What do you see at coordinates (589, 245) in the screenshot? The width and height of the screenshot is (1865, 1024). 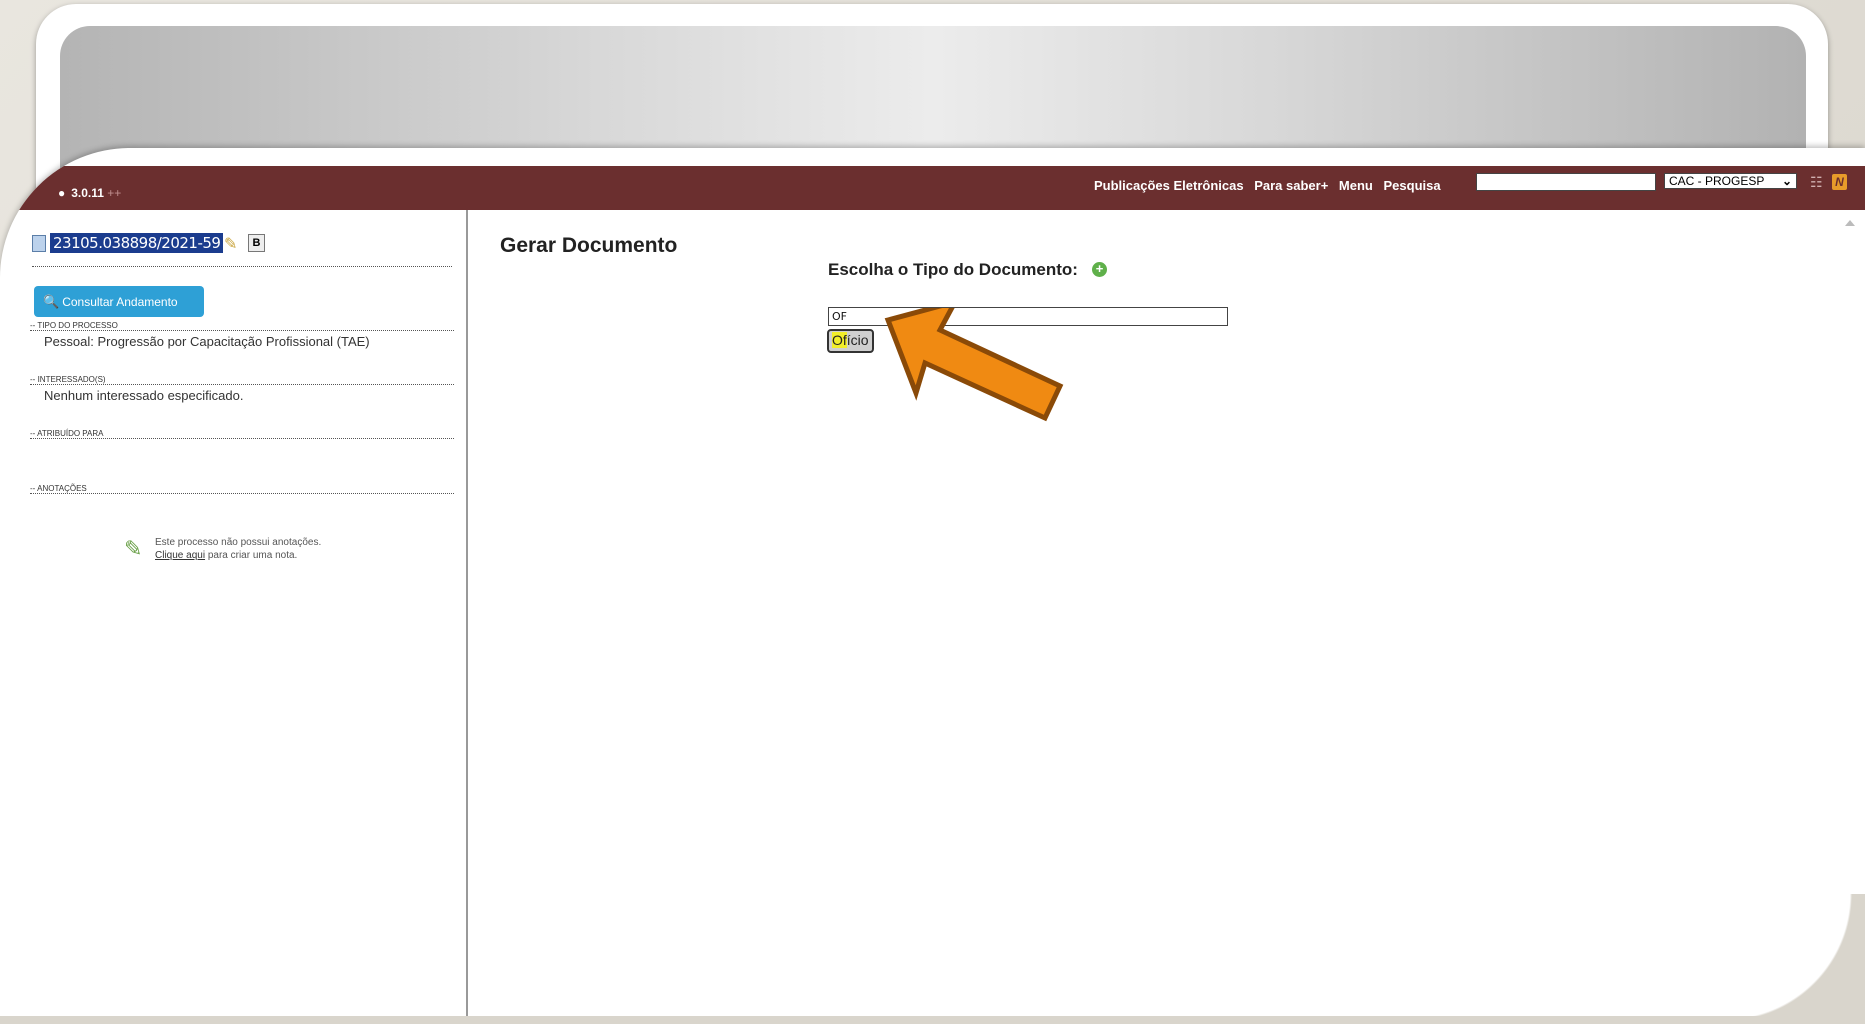 I see `page-title: Gerar Documento` at bounding box center [589, 245].